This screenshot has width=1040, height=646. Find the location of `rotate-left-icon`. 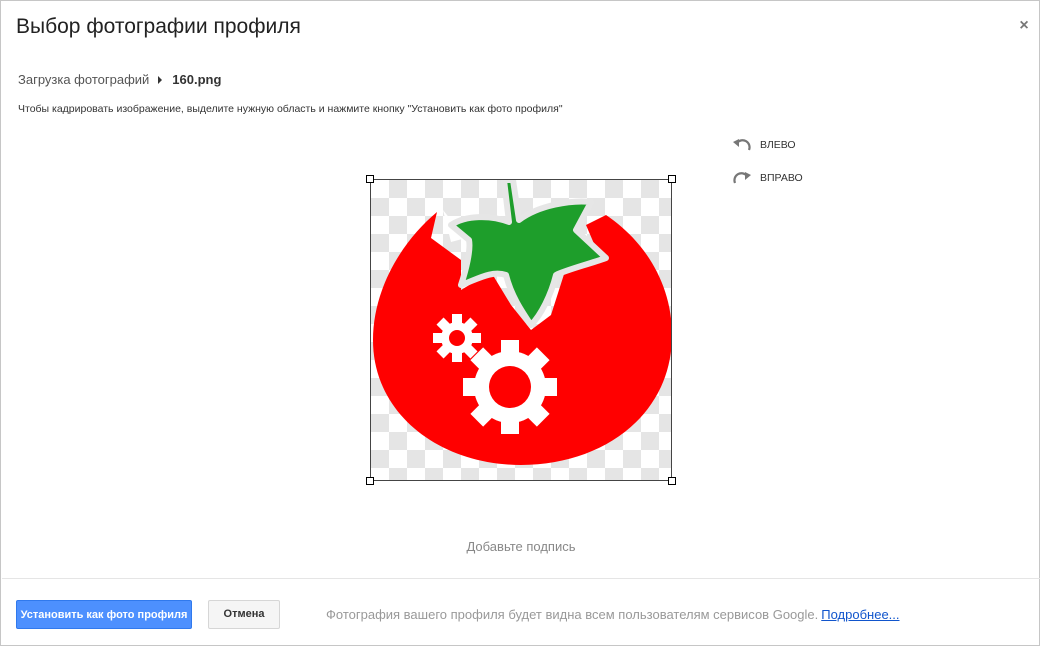

rotate-left-icon is located at coordinates (742, 145).